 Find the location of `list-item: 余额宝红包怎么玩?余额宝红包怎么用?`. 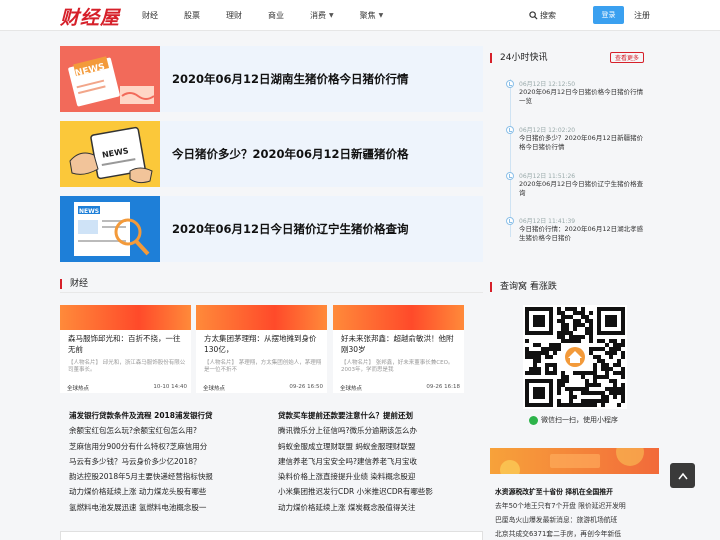

list-item: 余额宝红包怎么玩?余额宝红包怎么用? is located at coordinates (159, 432).